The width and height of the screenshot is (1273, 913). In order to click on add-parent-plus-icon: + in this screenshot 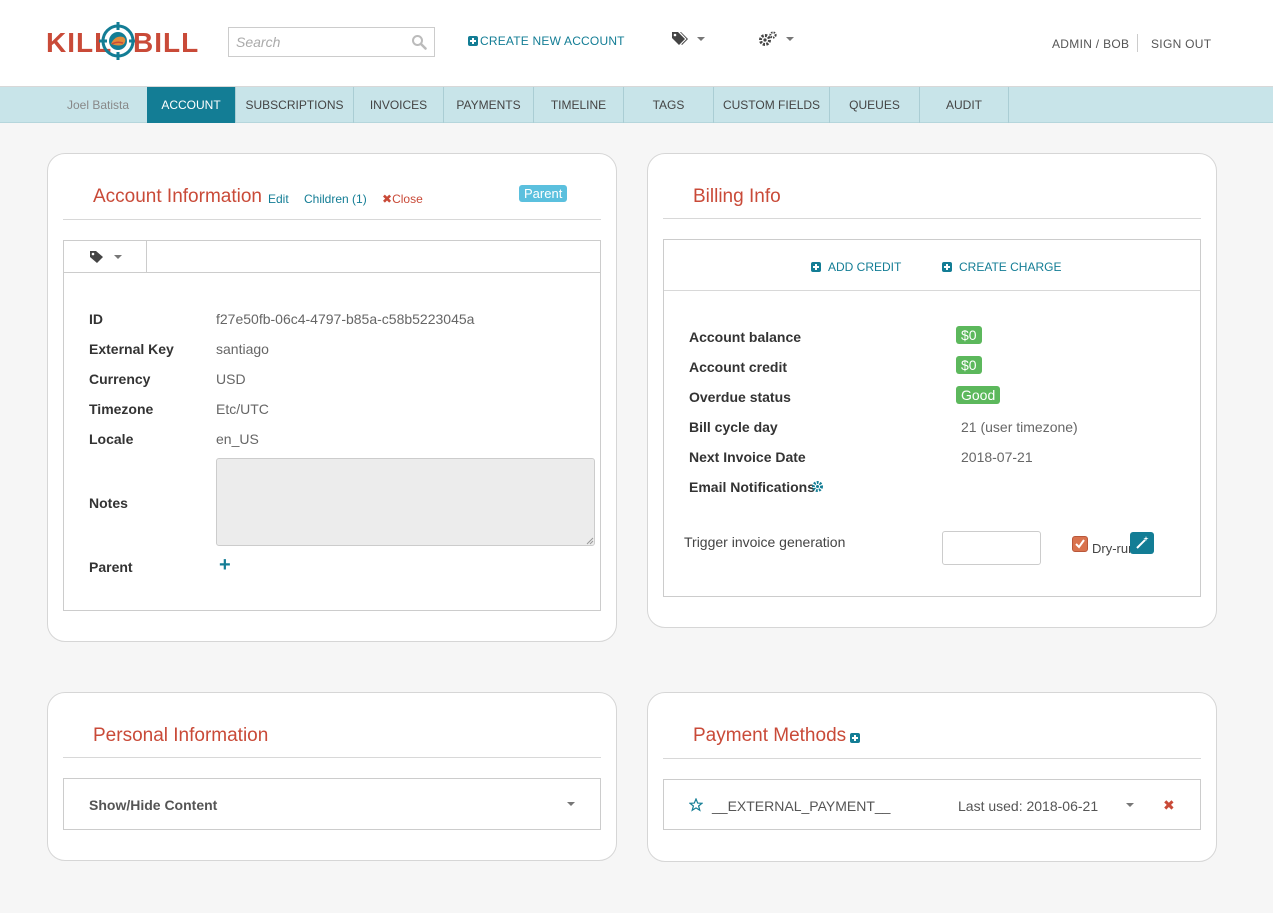, I will do `click(225, 565)`.